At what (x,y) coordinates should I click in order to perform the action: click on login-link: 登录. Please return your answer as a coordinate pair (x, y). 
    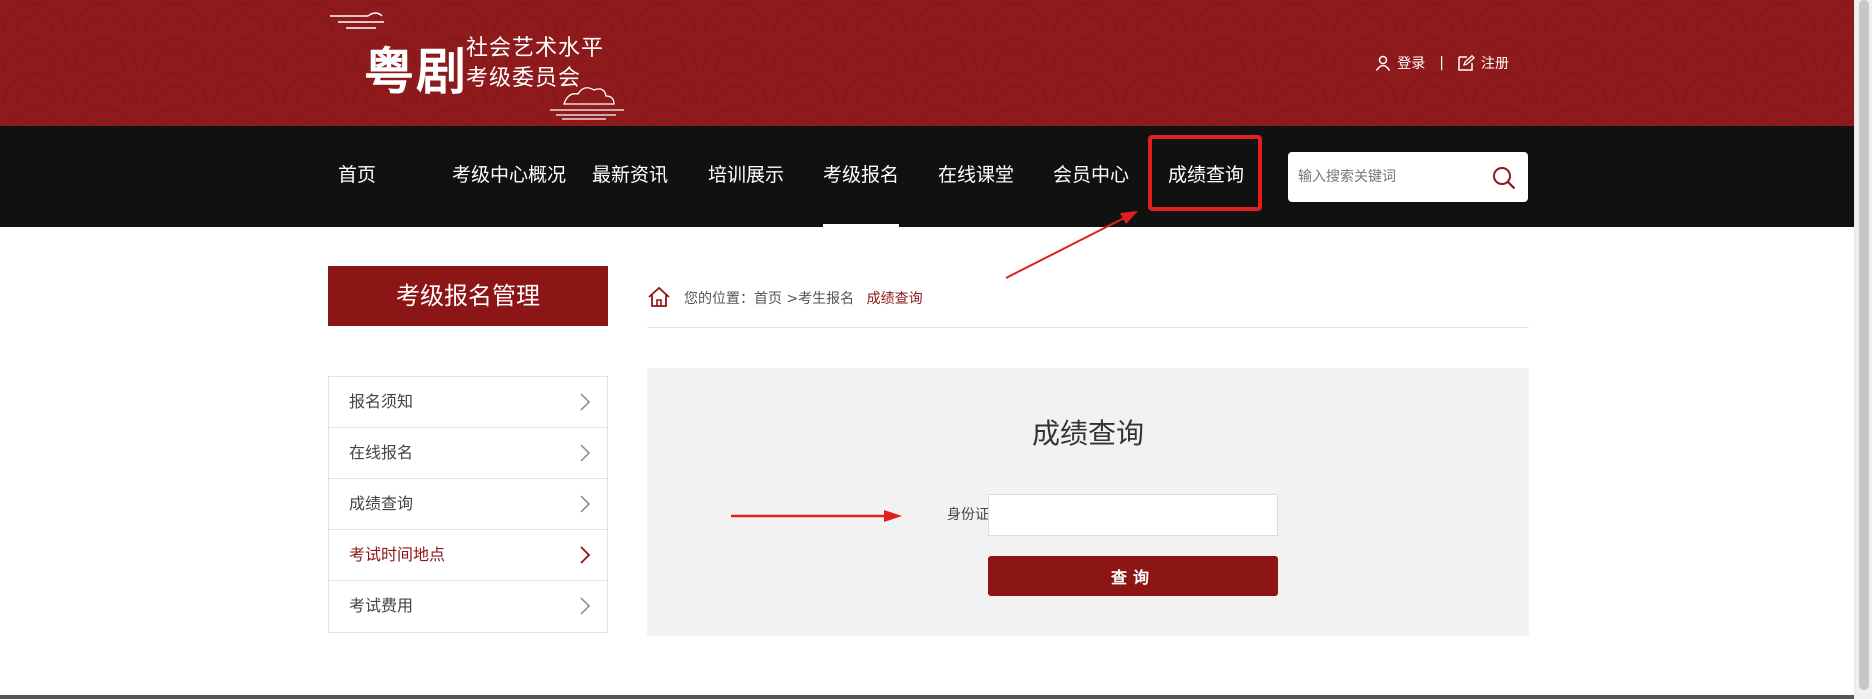
    Looking at the image, I should click on (1400, 63).